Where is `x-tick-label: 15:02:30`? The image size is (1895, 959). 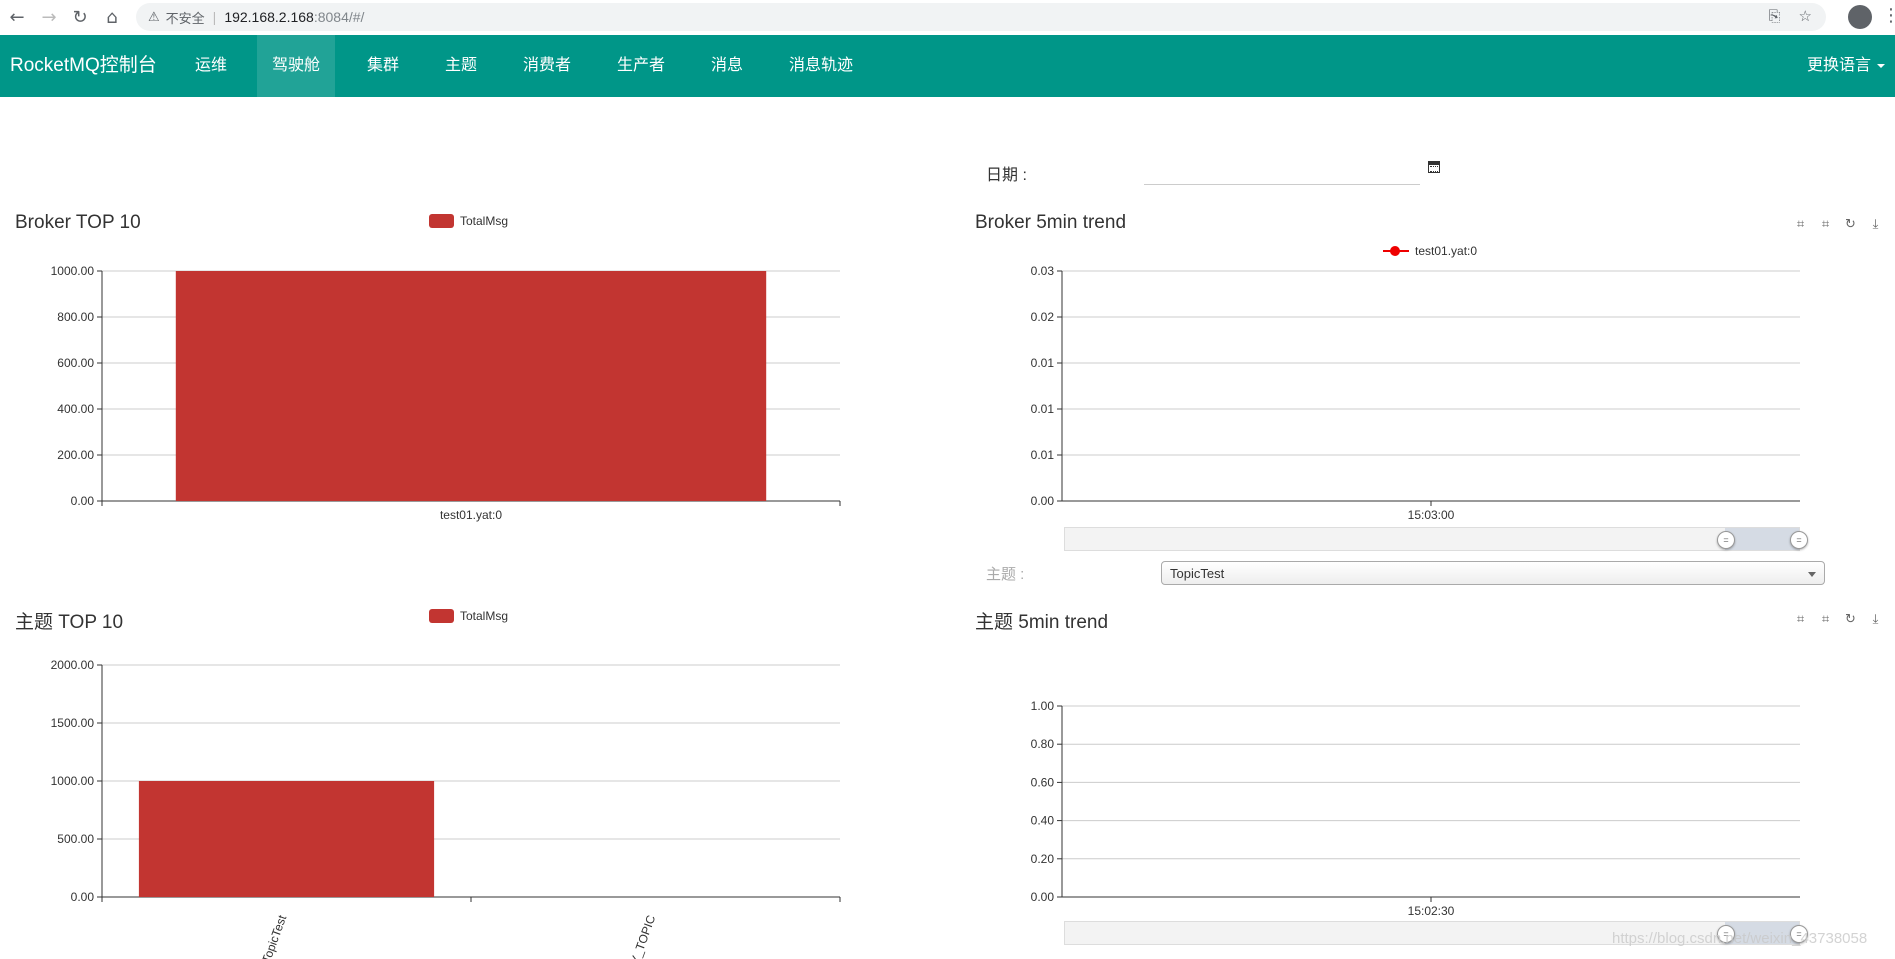
x-tick-label: 15:02:30 is located at coordinates (1431, 911).